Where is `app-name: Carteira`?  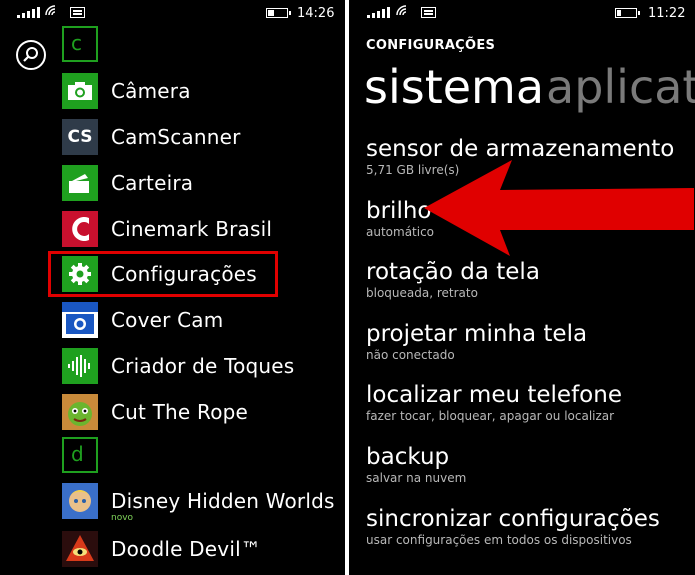 app-name: Carteira is located at coordinates (152, 183).